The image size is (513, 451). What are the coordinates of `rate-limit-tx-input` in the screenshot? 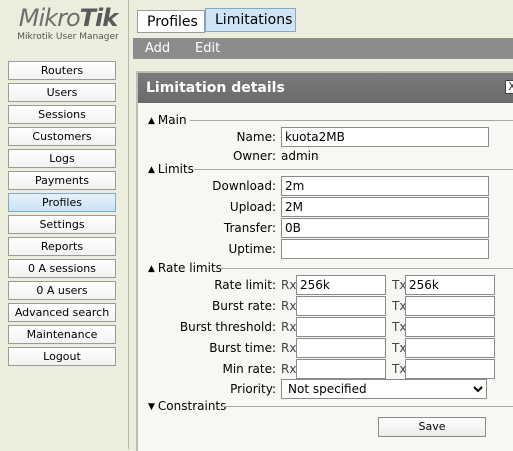 It's located at (450, 285).